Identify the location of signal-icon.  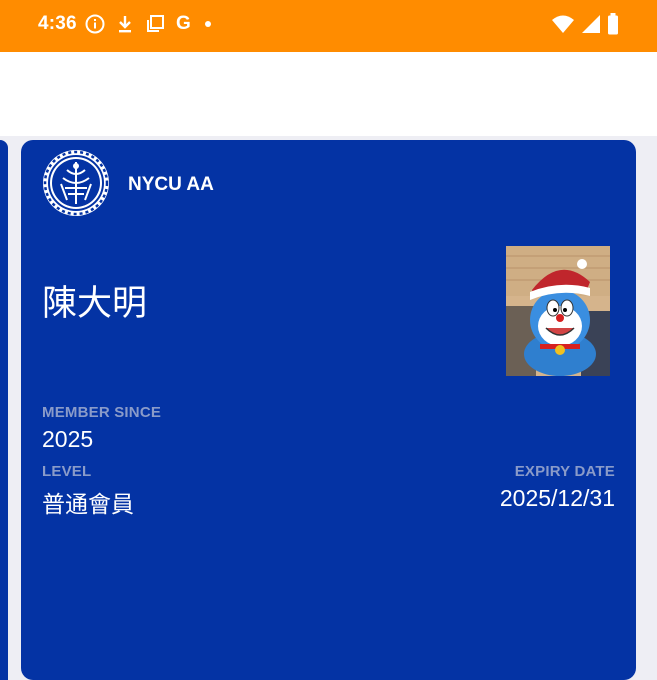
(591, 24).